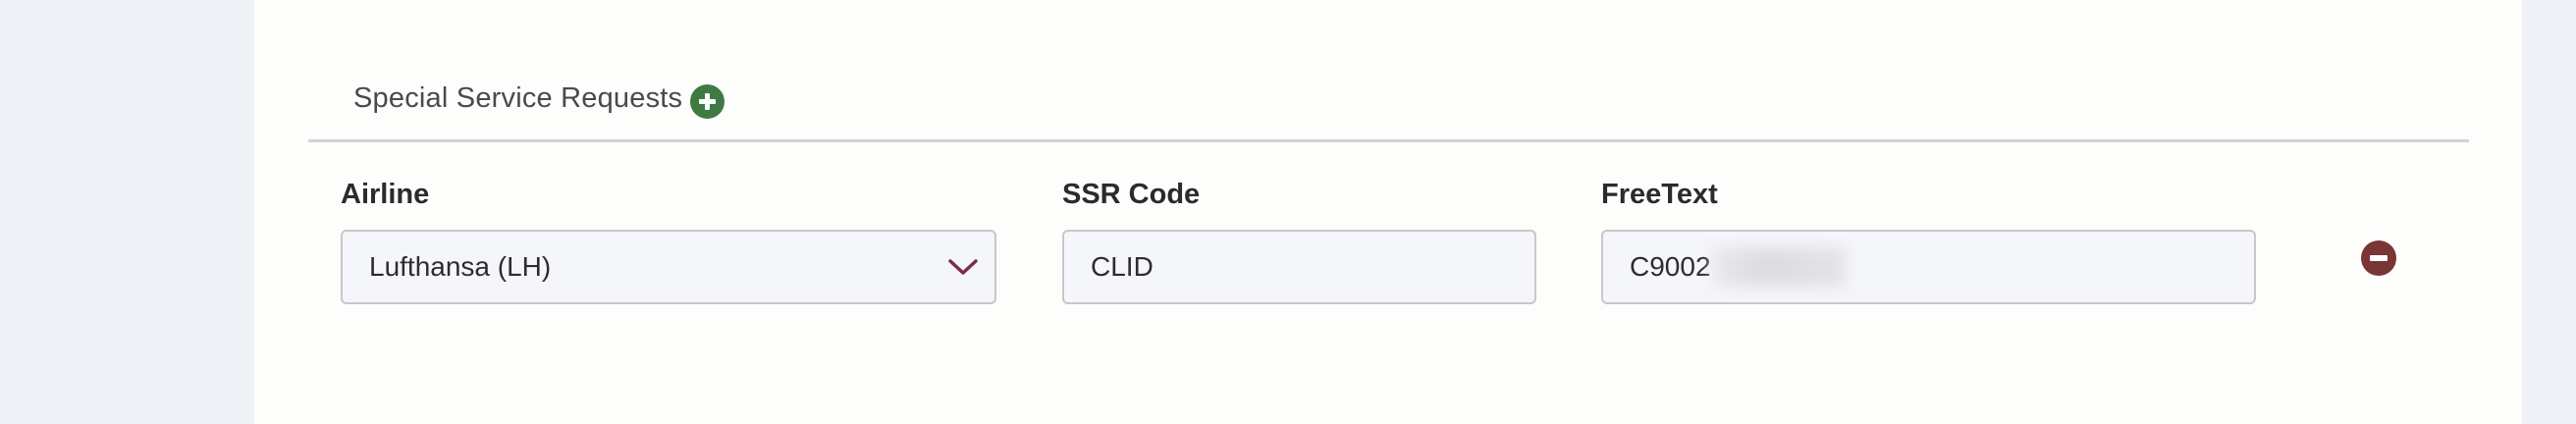 The height and width of the screenshot is (424, 2576). I want to click on airline-select: Lufthansa (LH), so click(668, 267).